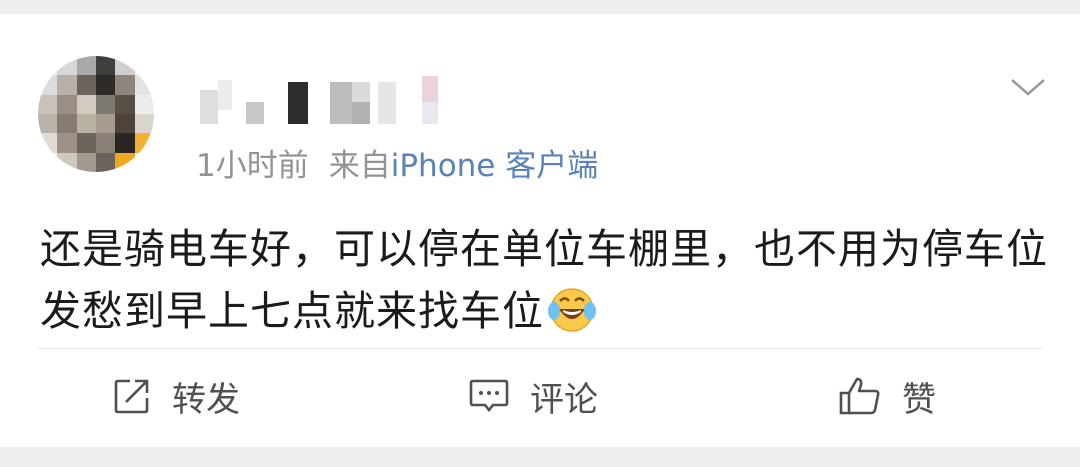 Image resolution: width=1080 pixels, height=467 pixels. What do you see at coordinates (131, 396) in the screenshot?
I see `repost-icon` at bounding box center [131, 396].